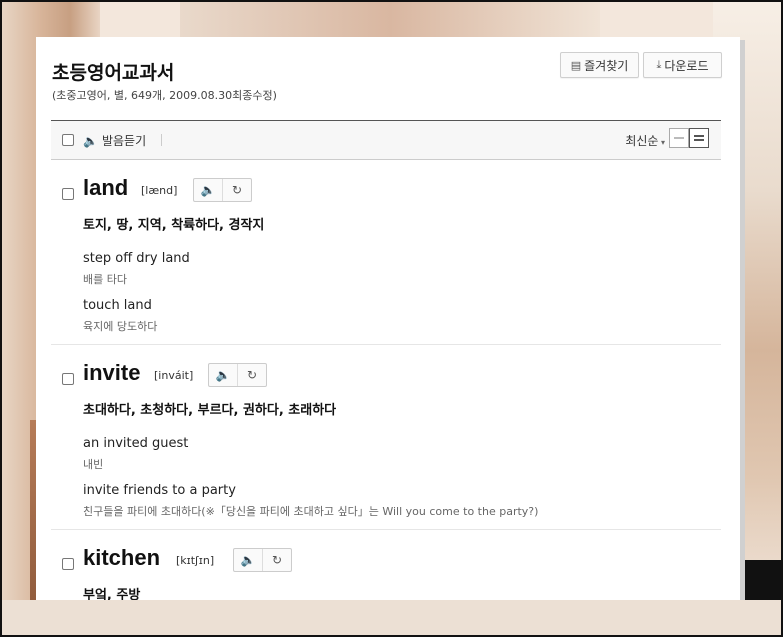 Image resolution: width=783 pixels, height=637 pixels. I want to click on entry-word: land, so click(105, 188).